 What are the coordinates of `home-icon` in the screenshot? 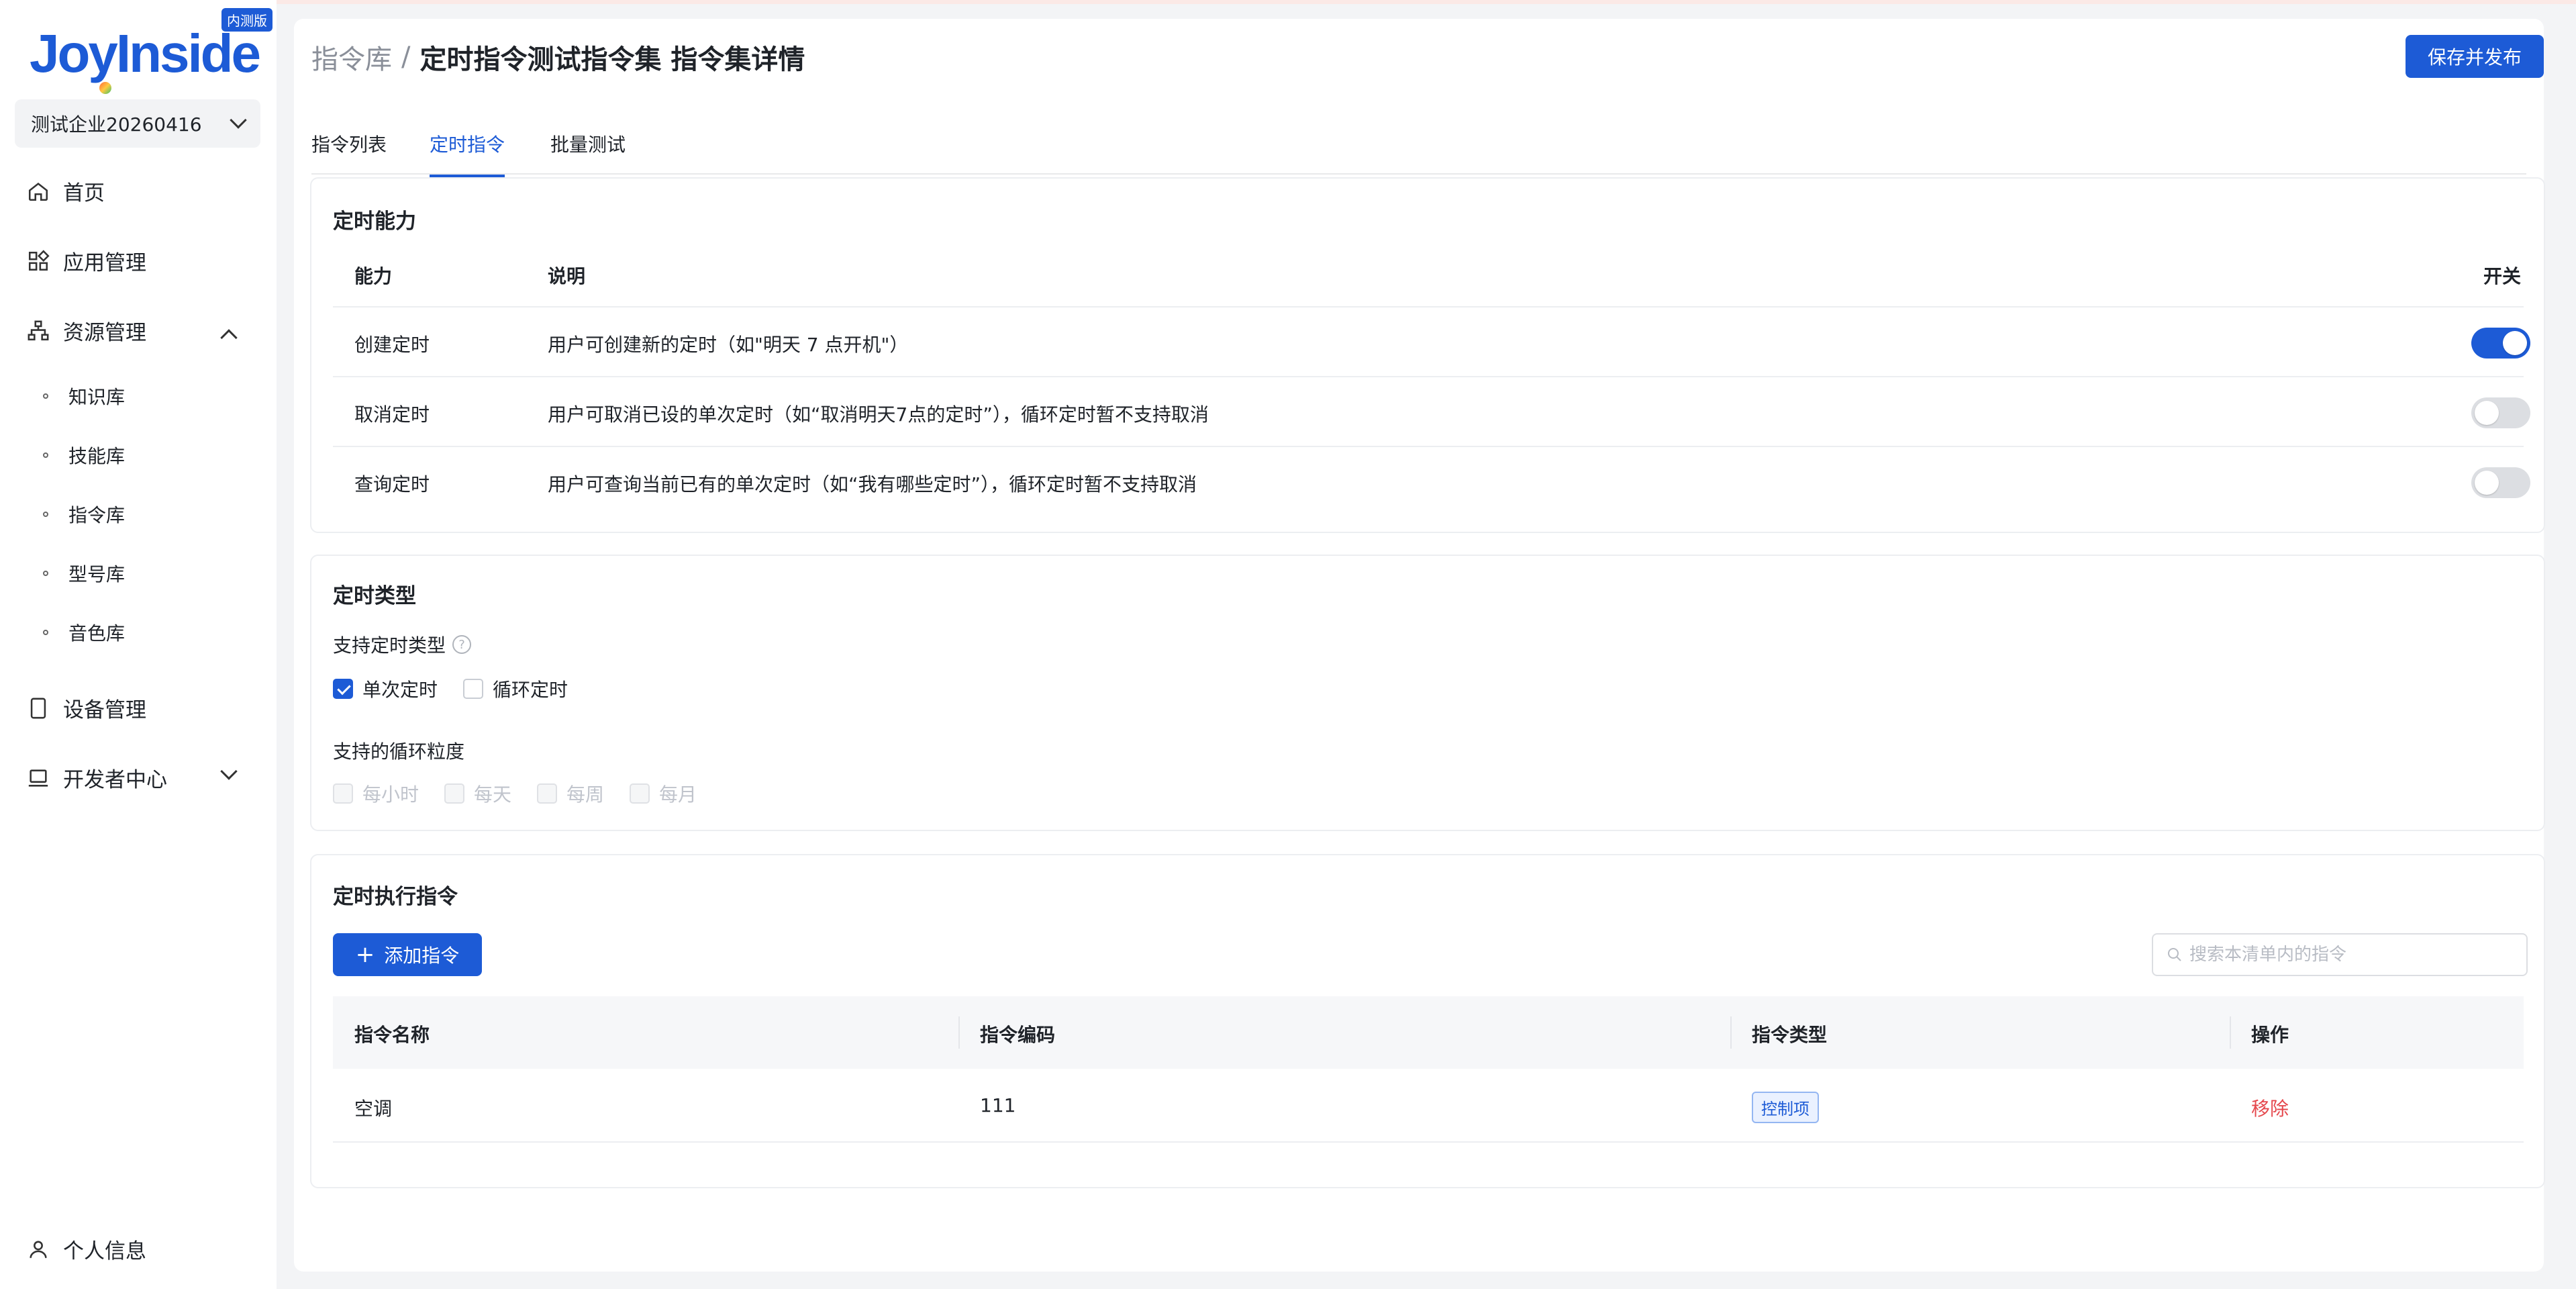 It's located at (38, 191).